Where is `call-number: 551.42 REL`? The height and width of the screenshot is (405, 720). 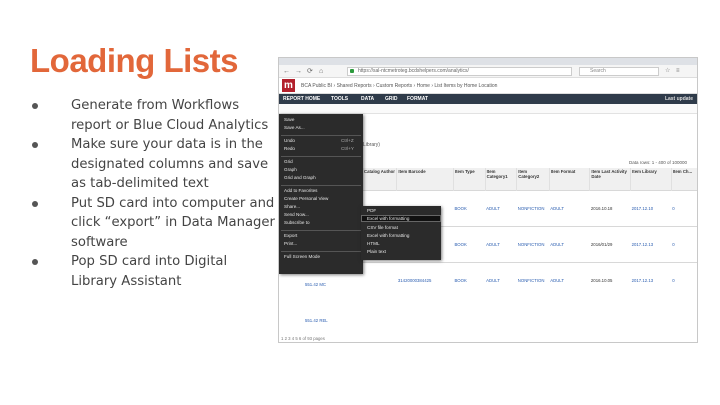
call-number: 551.42 REL is located at coordinates (316, 320).